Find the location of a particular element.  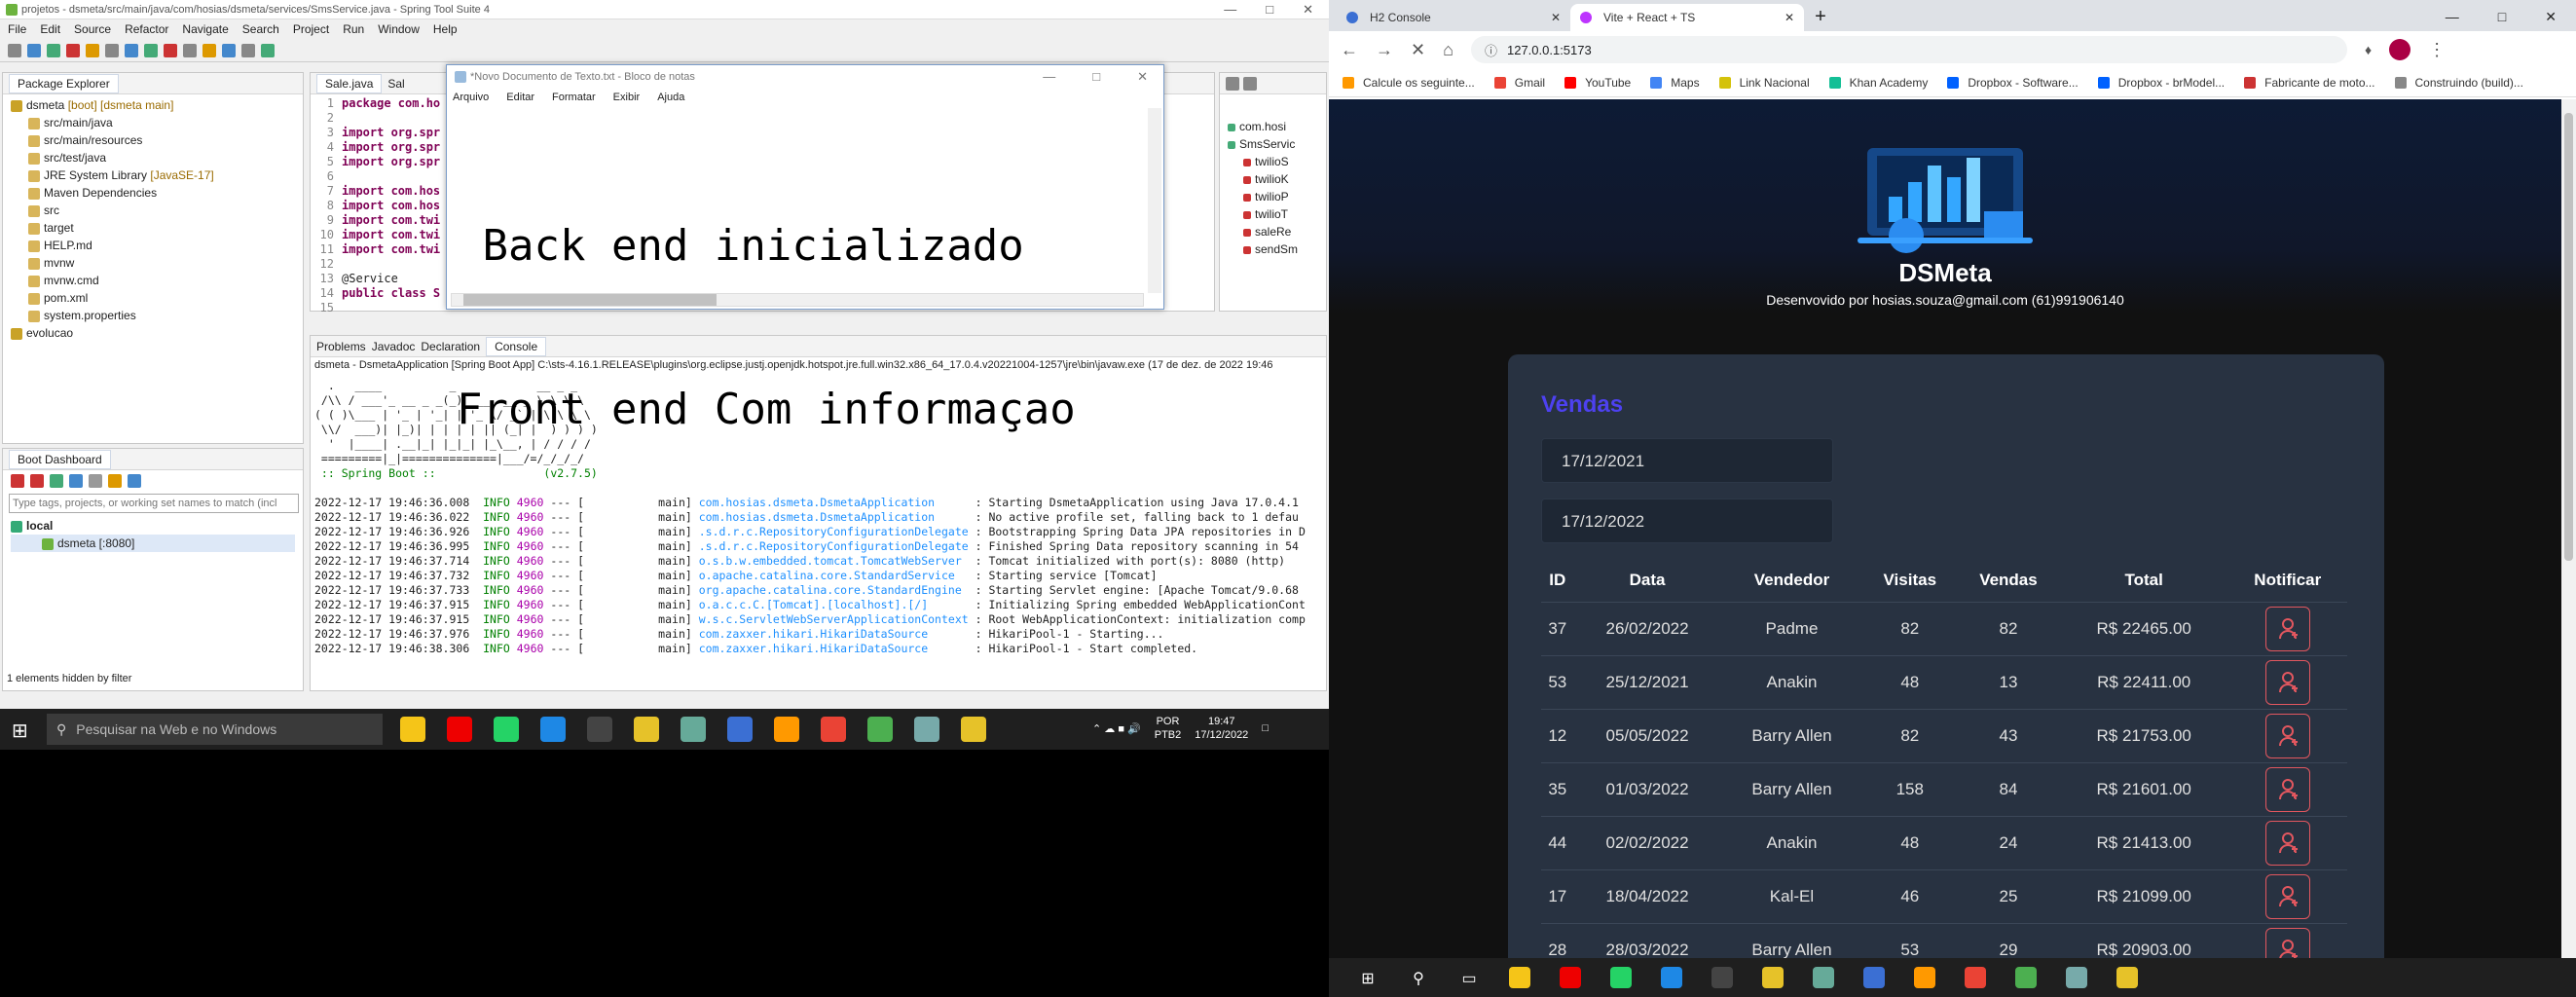

menu-source: Source is located at coordinates (92, 29).